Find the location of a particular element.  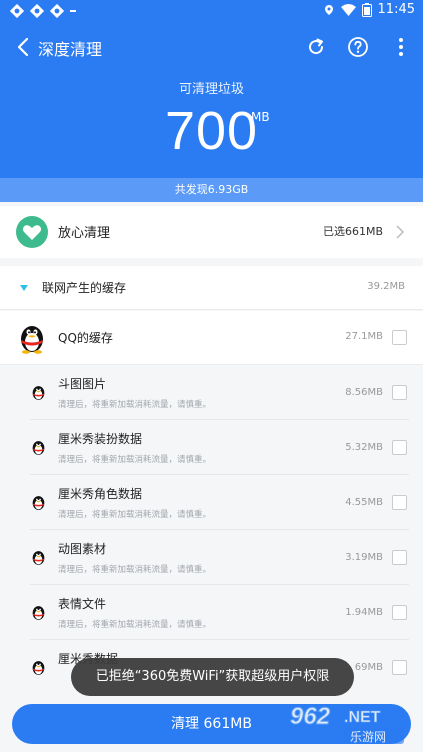

section-title: 联网产生的缓存 is located at coordinates (84, 288).